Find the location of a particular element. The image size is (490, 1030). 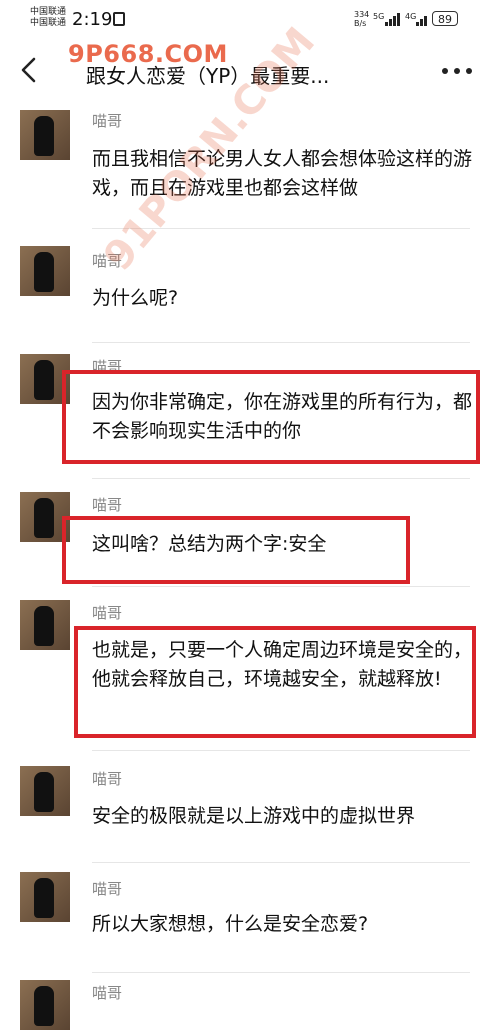

carrier-labels: 中国联通 中国联通 is located at coordinates (48, 18).